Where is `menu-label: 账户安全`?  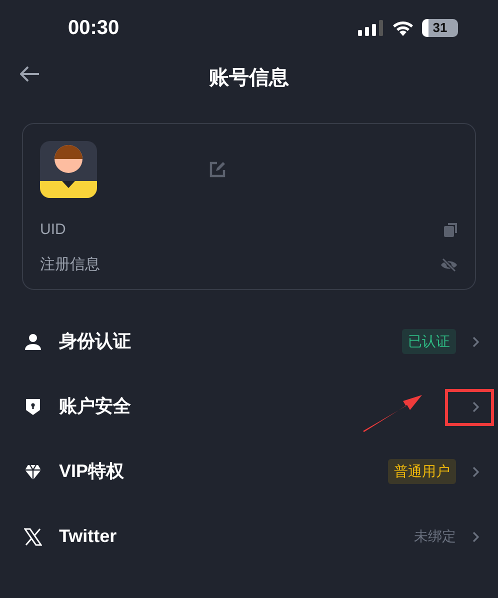 menu-label: 账户安全 is located at coordinates (95, 406).